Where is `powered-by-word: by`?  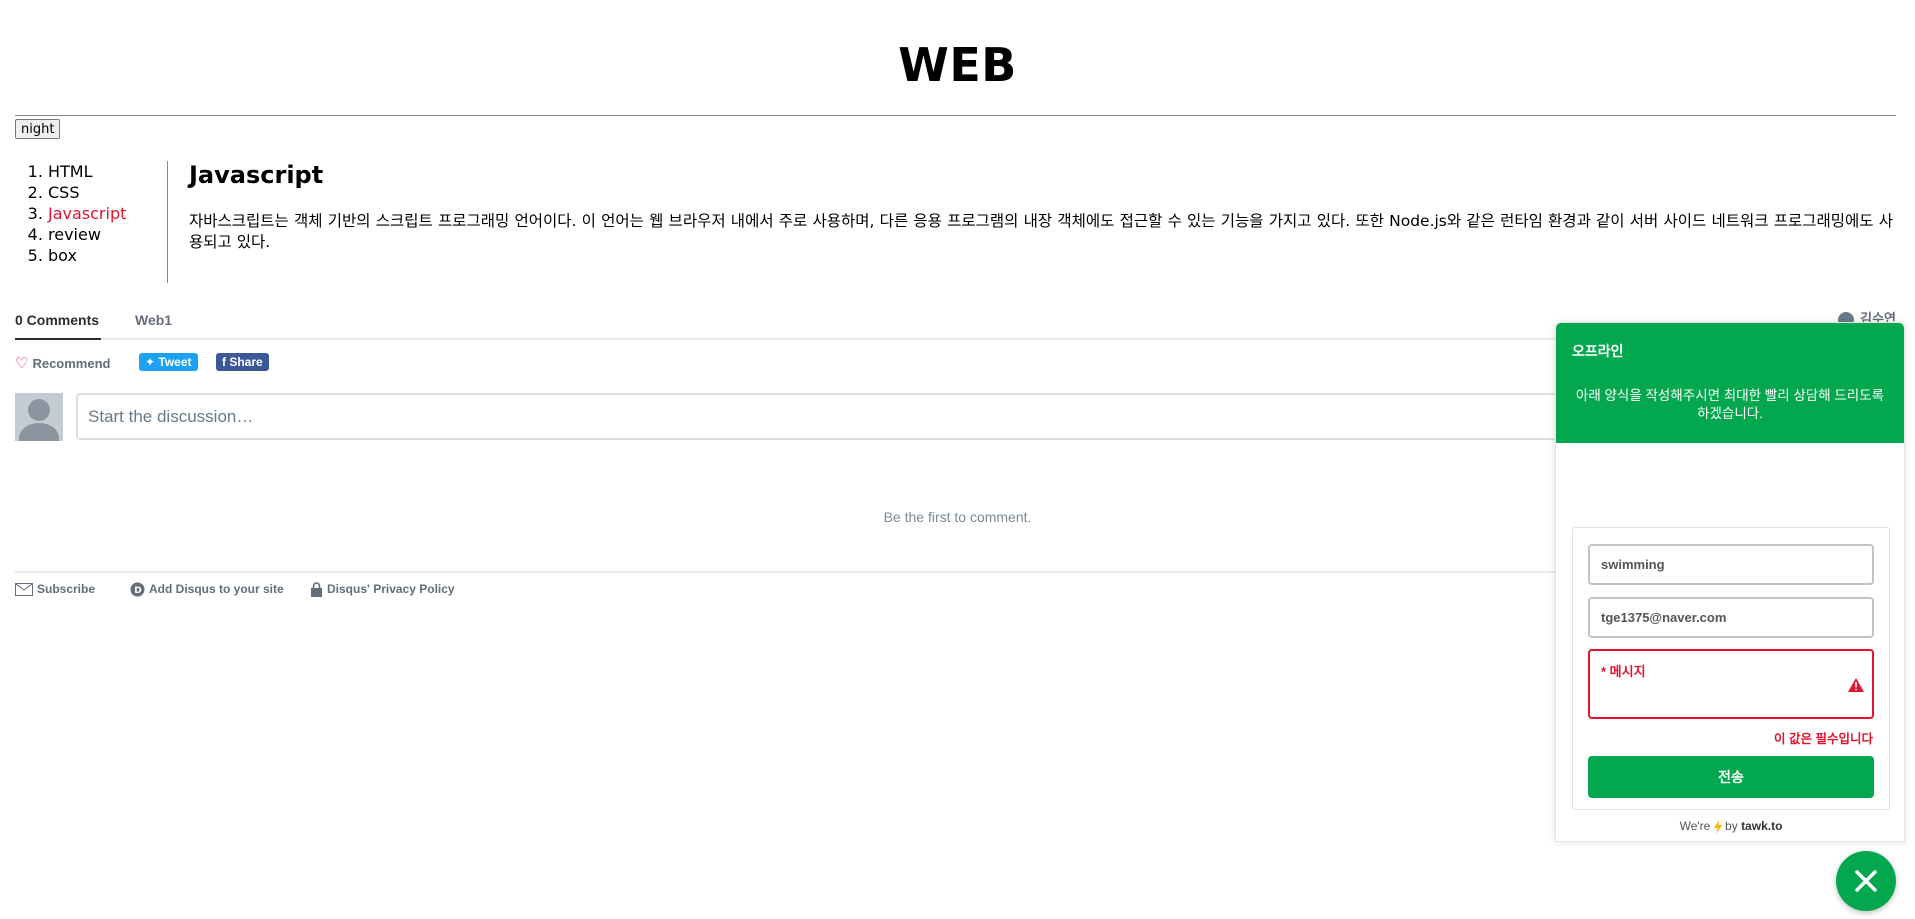
powered-by-word: by is located at coordinates (1731, 826).